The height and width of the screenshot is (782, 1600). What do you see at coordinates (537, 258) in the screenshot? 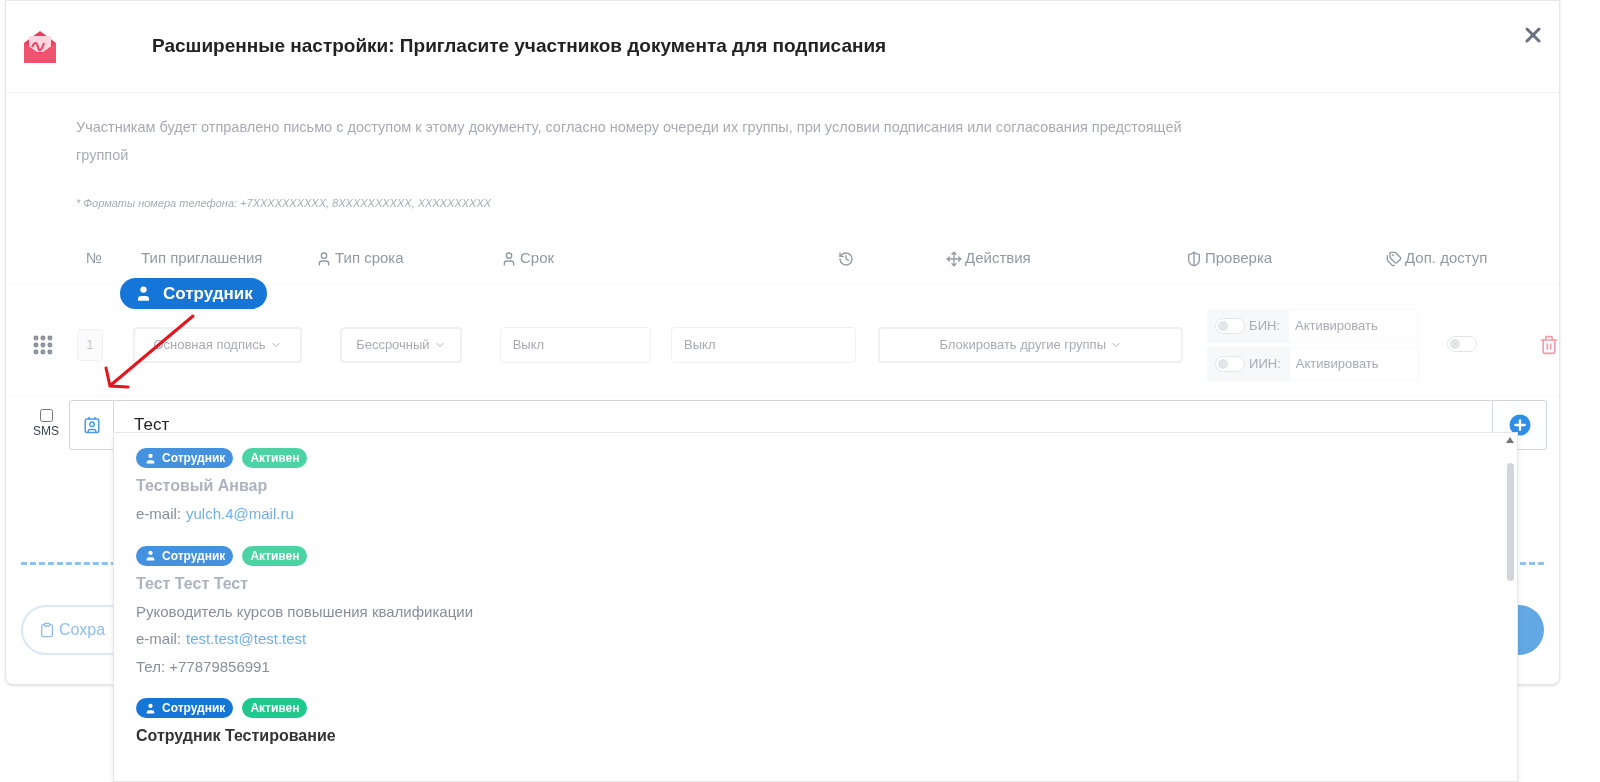
I see `column-header: Срок` at bounding box center [537, 258].